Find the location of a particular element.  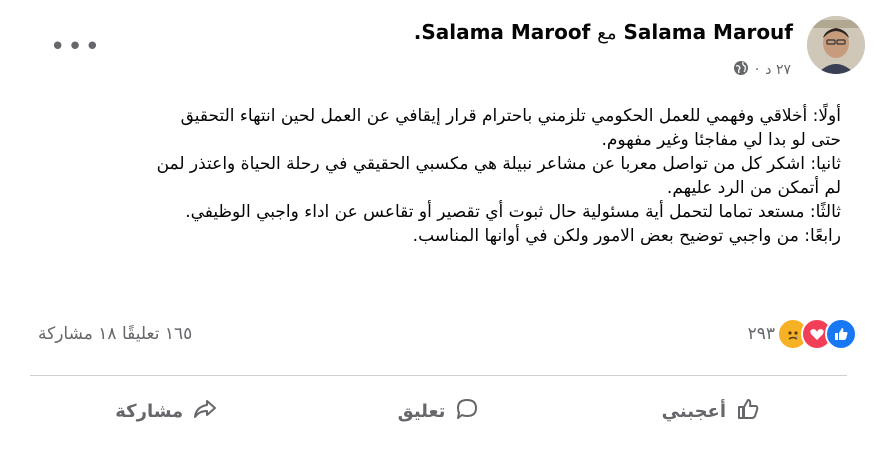

shares-count: ١٨ مشاركة is located at coordinates (77, 334).